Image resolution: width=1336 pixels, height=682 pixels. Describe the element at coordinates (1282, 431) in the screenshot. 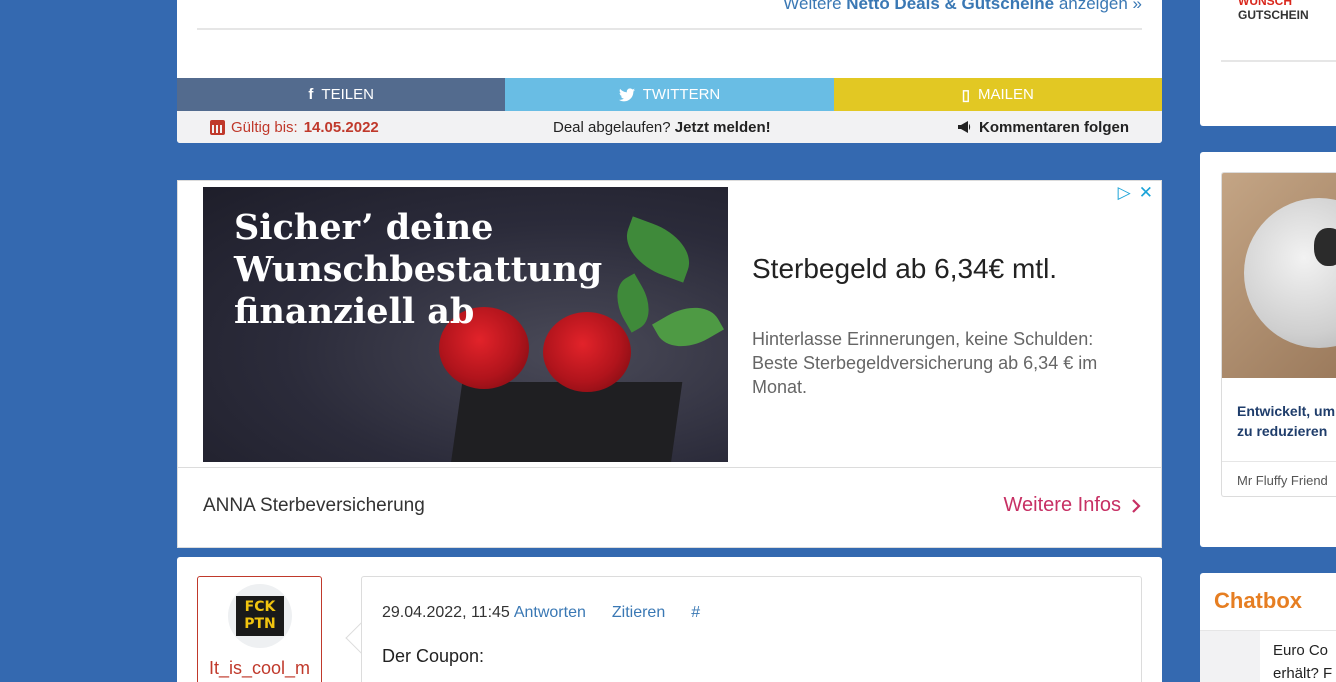

I see `promo-title-line: zu reduzieren` at that location.